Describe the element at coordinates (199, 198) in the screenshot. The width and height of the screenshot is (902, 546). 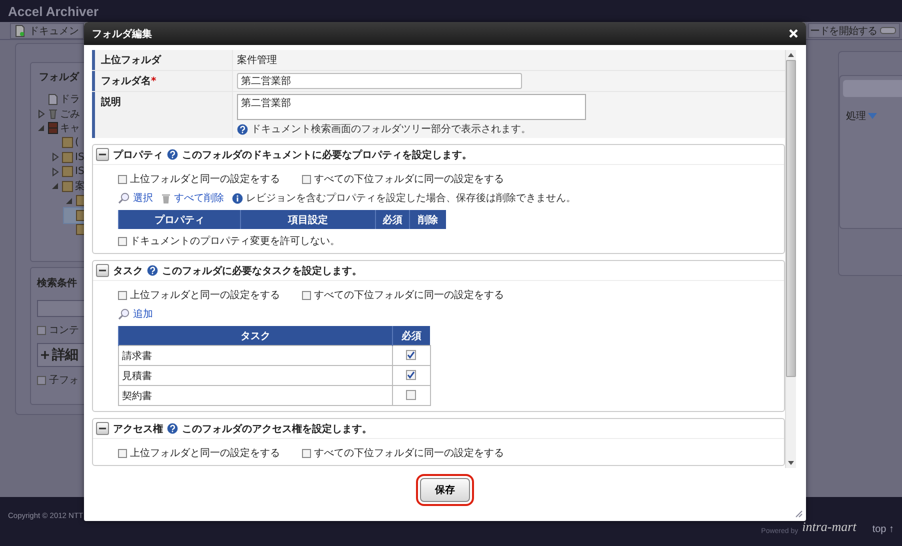
I see `action-link: すべて削除` at that location.